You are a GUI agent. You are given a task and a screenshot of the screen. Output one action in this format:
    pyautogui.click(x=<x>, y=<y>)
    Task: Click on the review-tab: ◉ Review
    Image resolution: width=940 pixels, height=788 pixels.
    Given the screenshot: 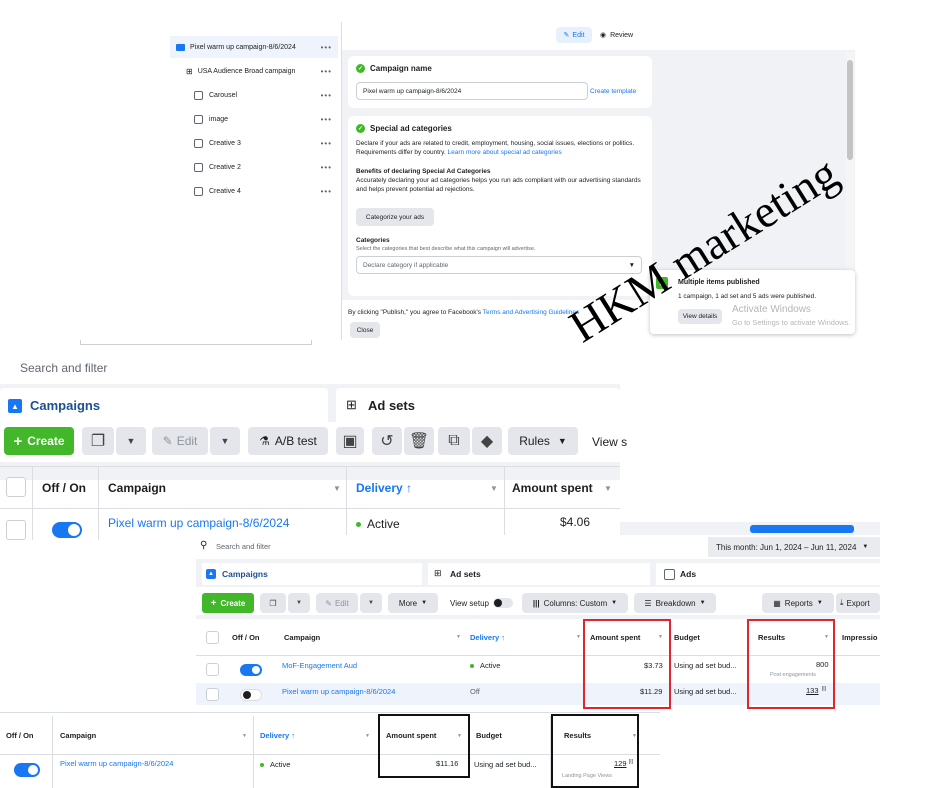 What is the action you would take?
    pyautogui.click(x=620, y=35)
    